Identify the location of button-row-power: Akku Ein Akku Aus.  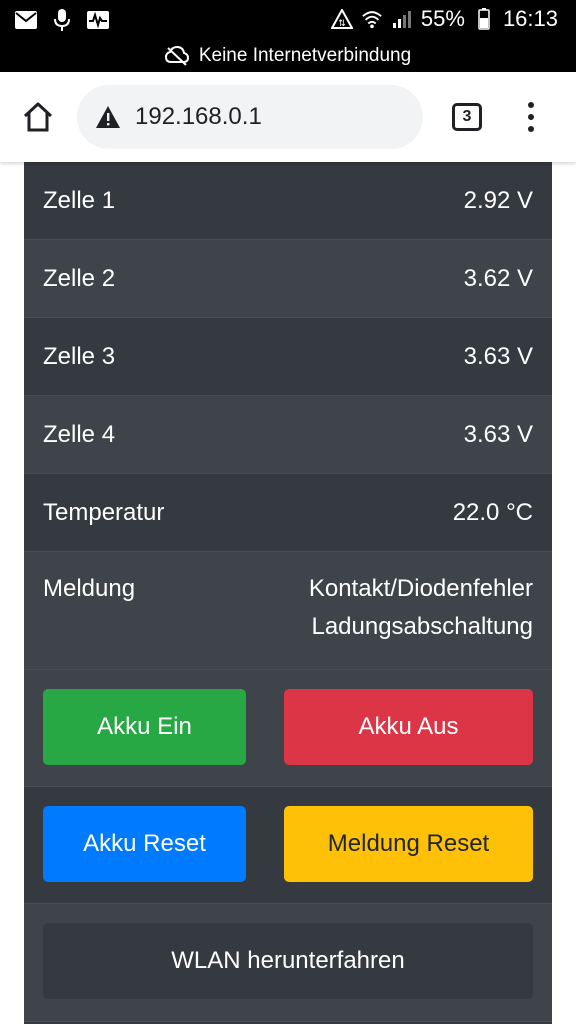
(288, 728).